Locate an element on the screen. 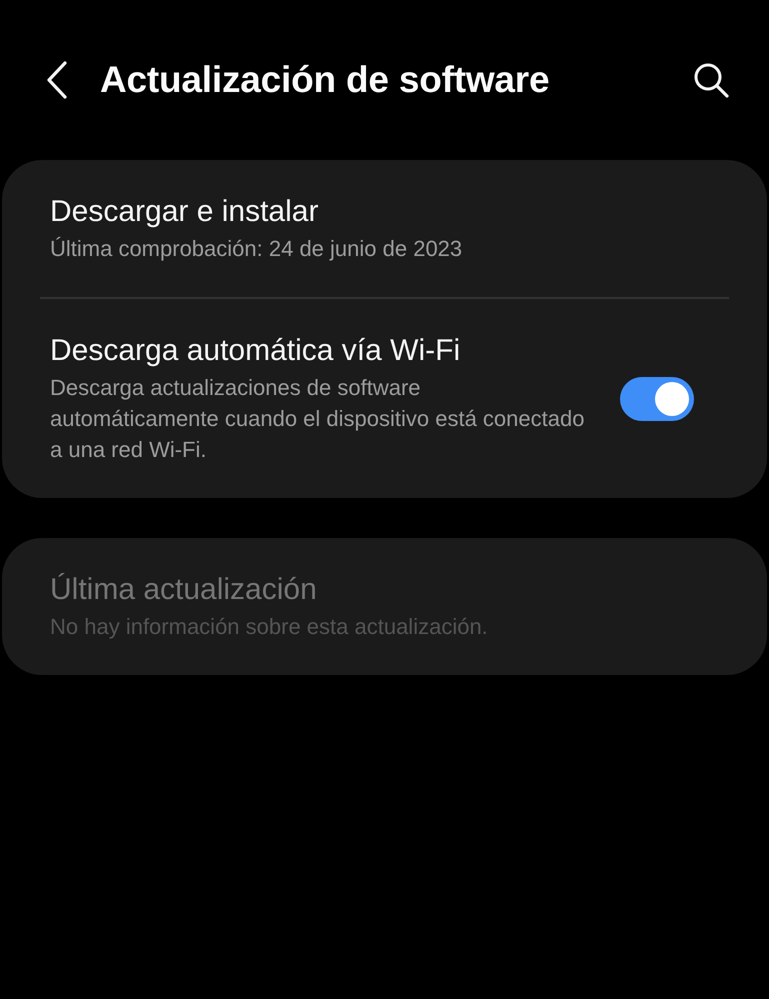 Image resolution: width=769 pixels, height=999 pixels. back-button is located at coordinates (57, 80).